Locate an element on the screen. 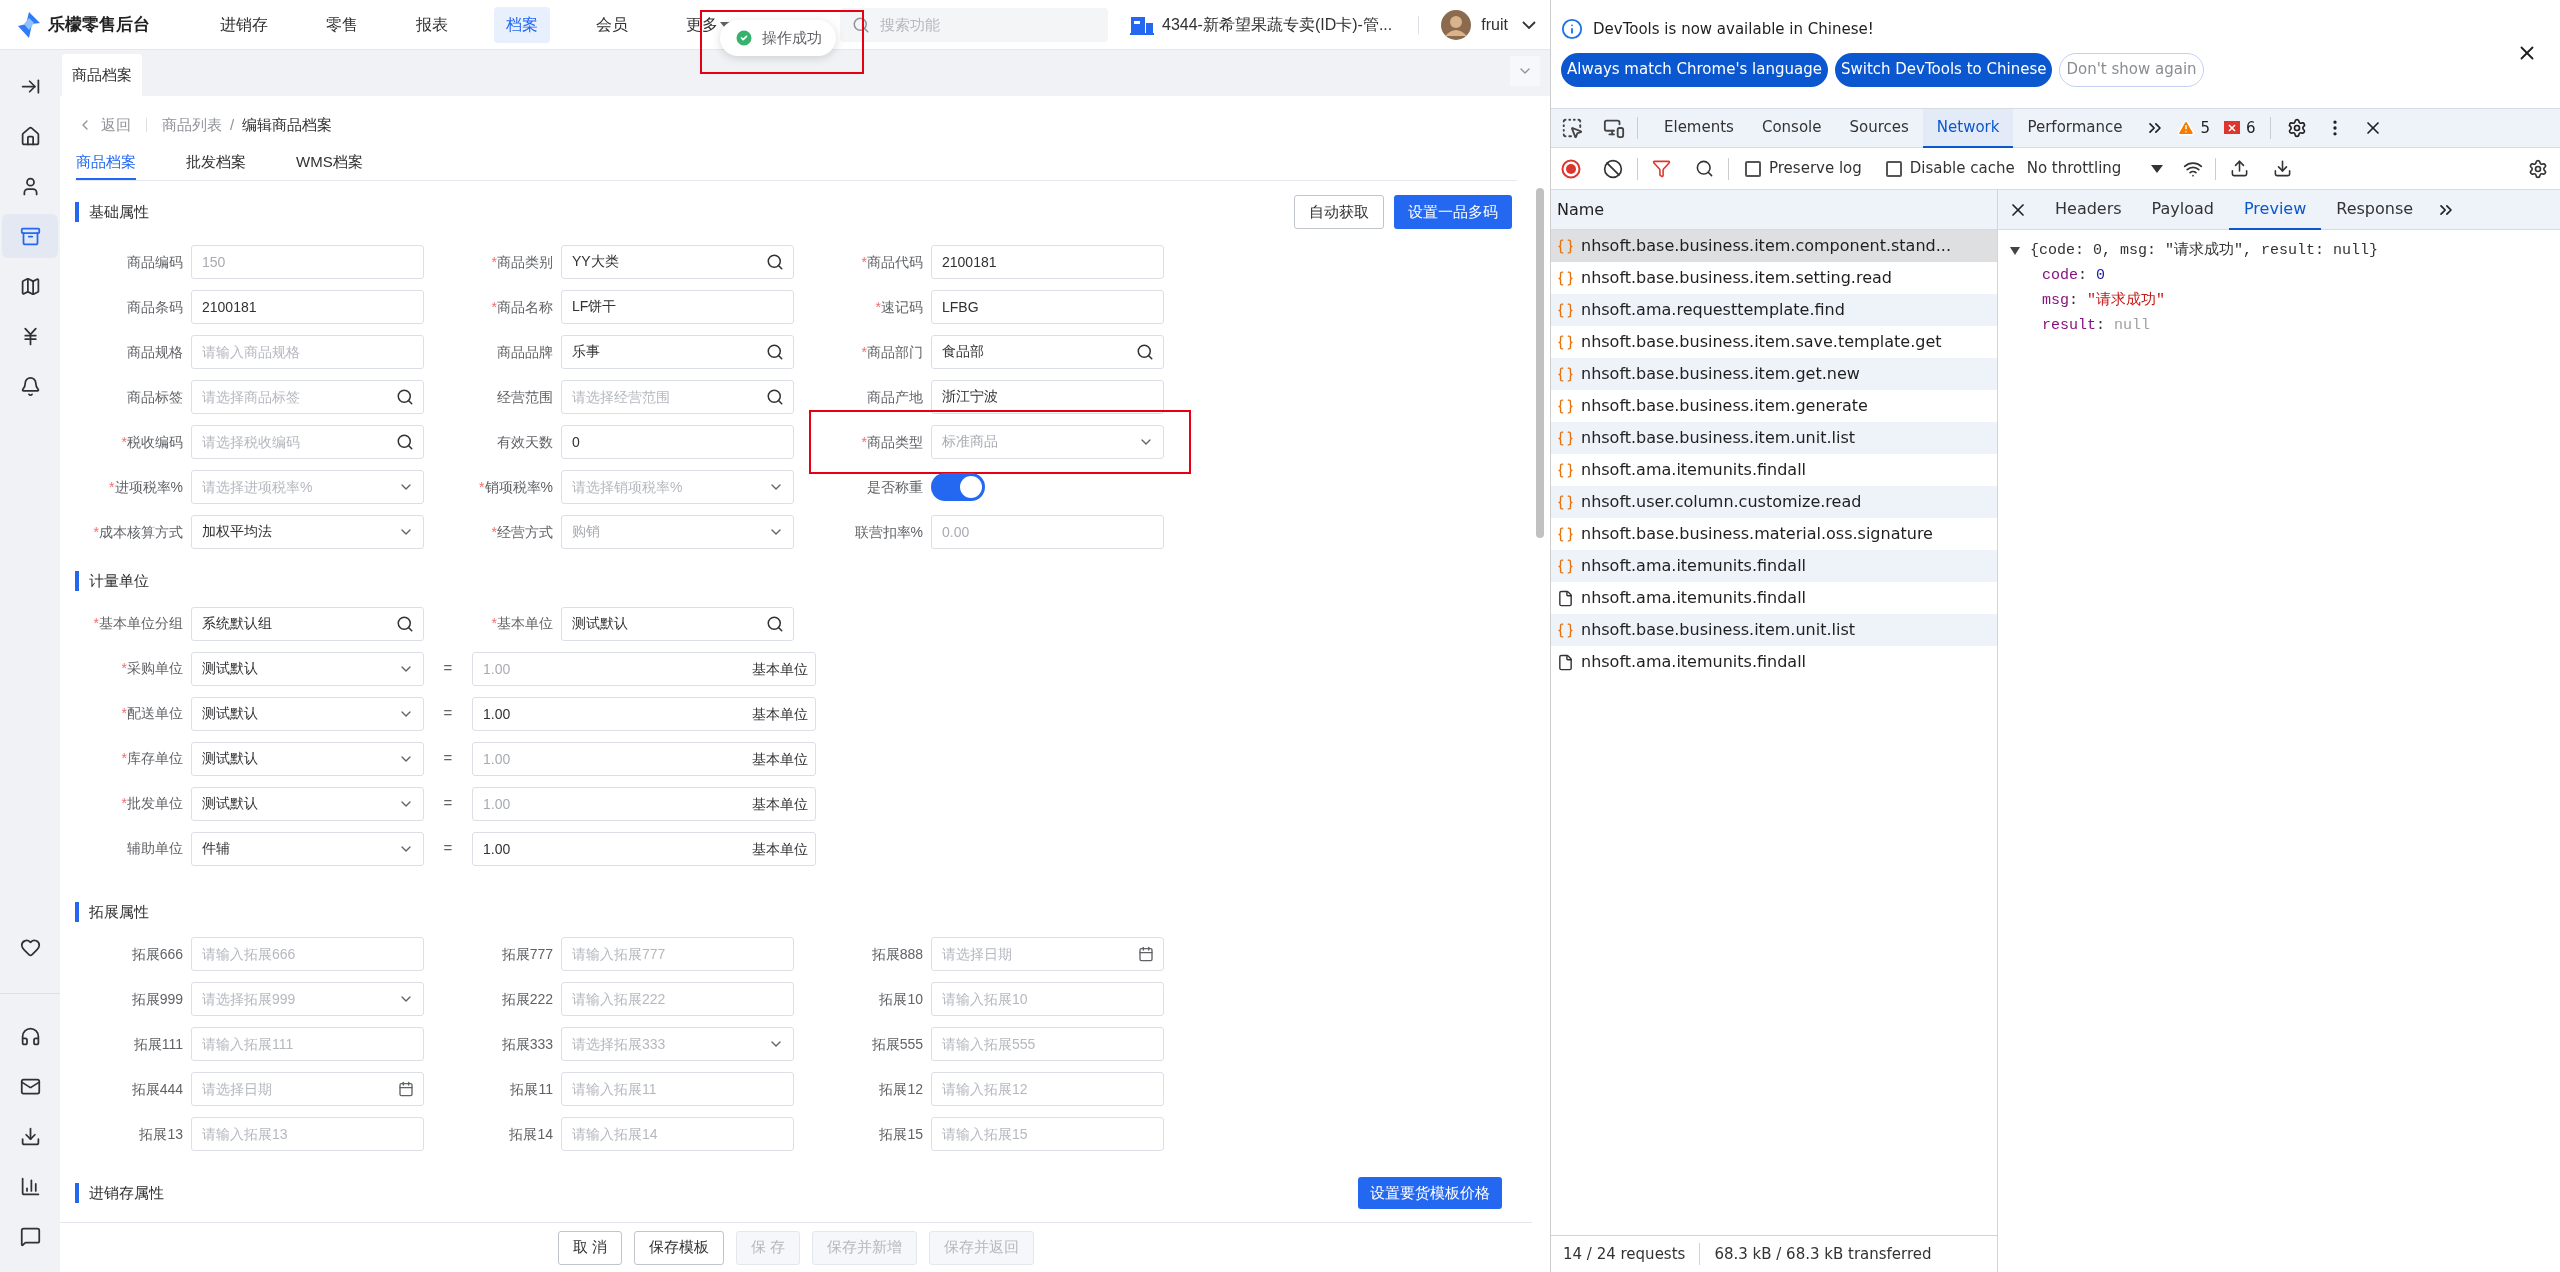 This screenshot has width=2560, height=1272. input-field: 0 is located at coordinates (677, 442).